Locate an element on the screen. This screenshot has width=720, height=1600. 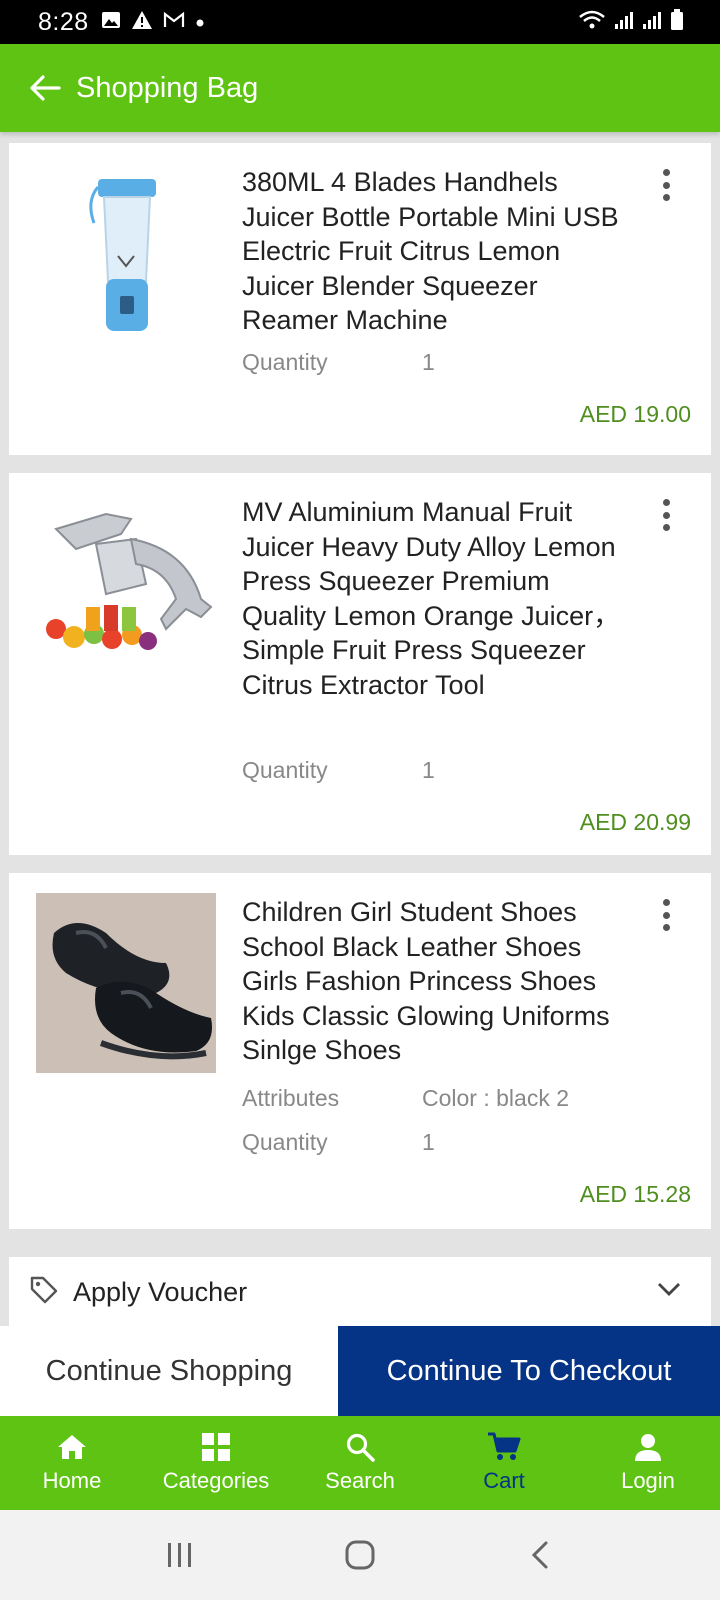
cart-action-bar: Continue Shopping Continue To Checkout is located at coordinates (360, 1371).